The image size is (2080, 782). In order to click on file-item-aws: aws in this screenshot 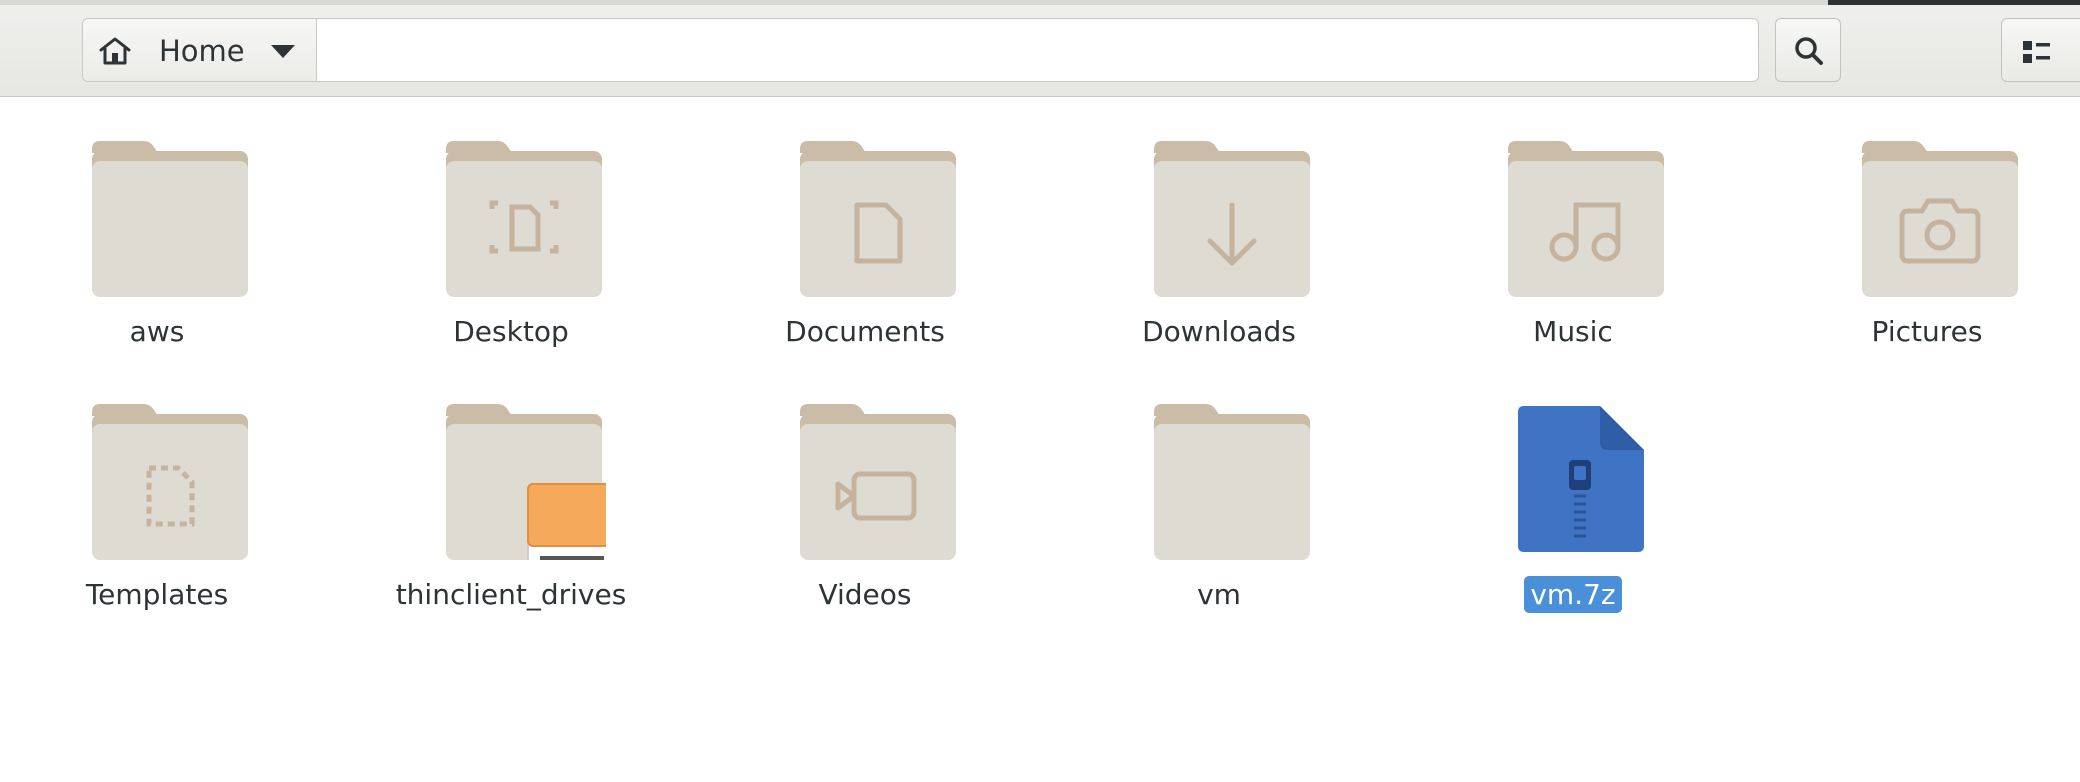, I will do `click(161, 222)`.